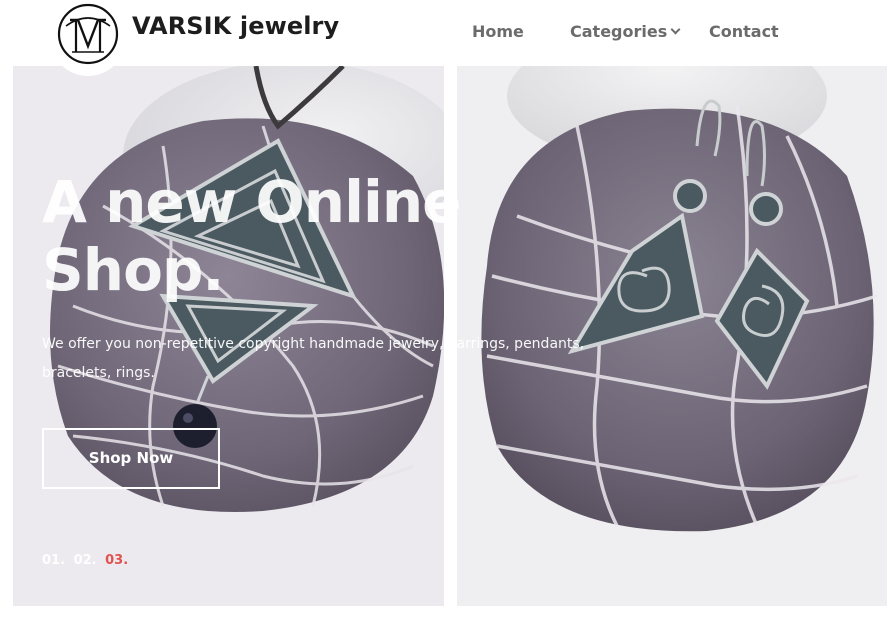  Describe the element at coordinates (88, 34) in the screenshot. I see `vm-monogram-icon` at that location.